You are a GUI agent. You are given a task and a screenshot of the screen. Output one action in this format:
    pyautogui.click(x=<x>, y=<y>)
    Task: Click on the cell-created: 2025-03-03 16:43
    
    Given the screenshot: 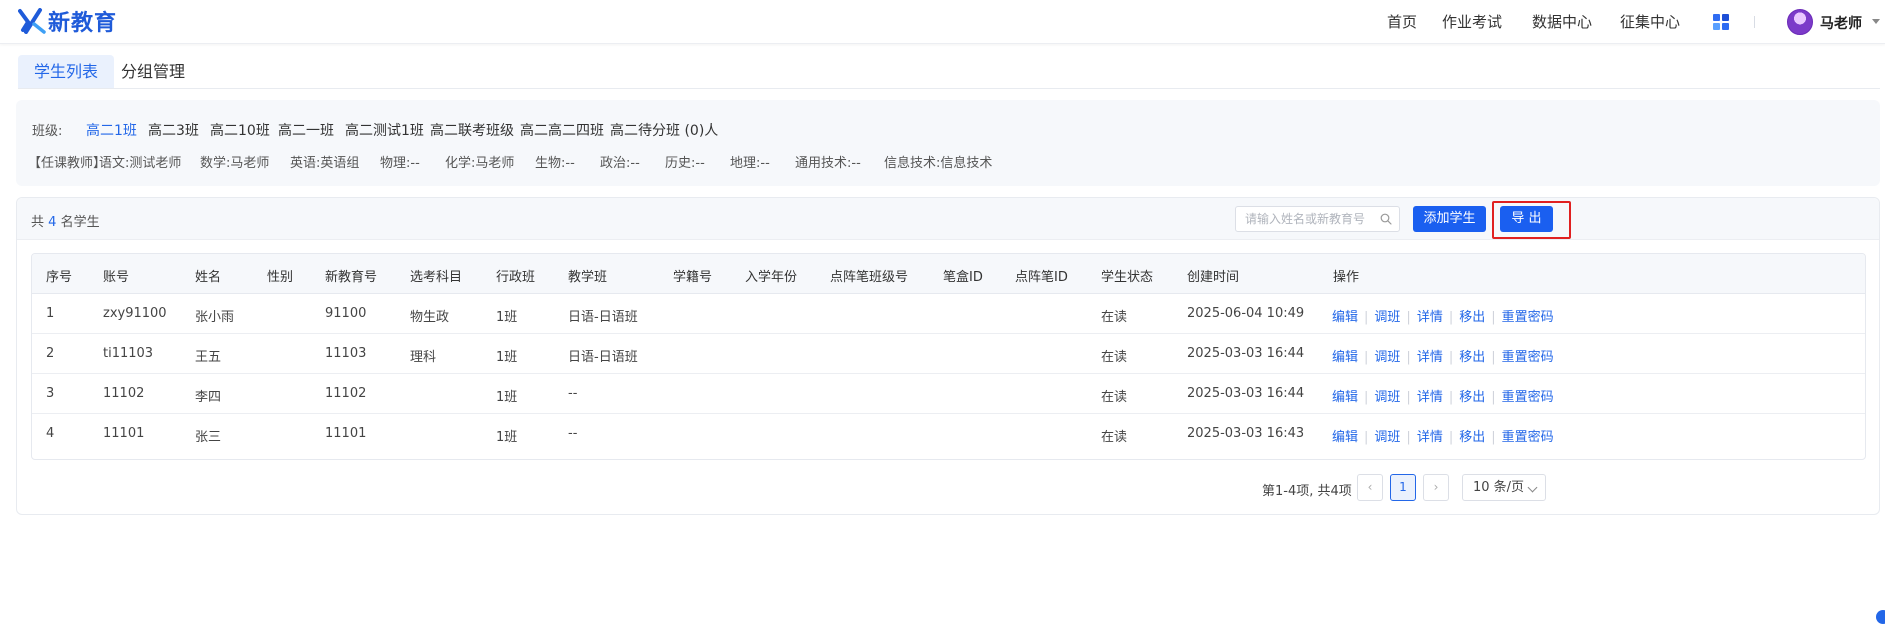 What is the action you would take?
    pyautogui.click(x=1246, y=433)
    